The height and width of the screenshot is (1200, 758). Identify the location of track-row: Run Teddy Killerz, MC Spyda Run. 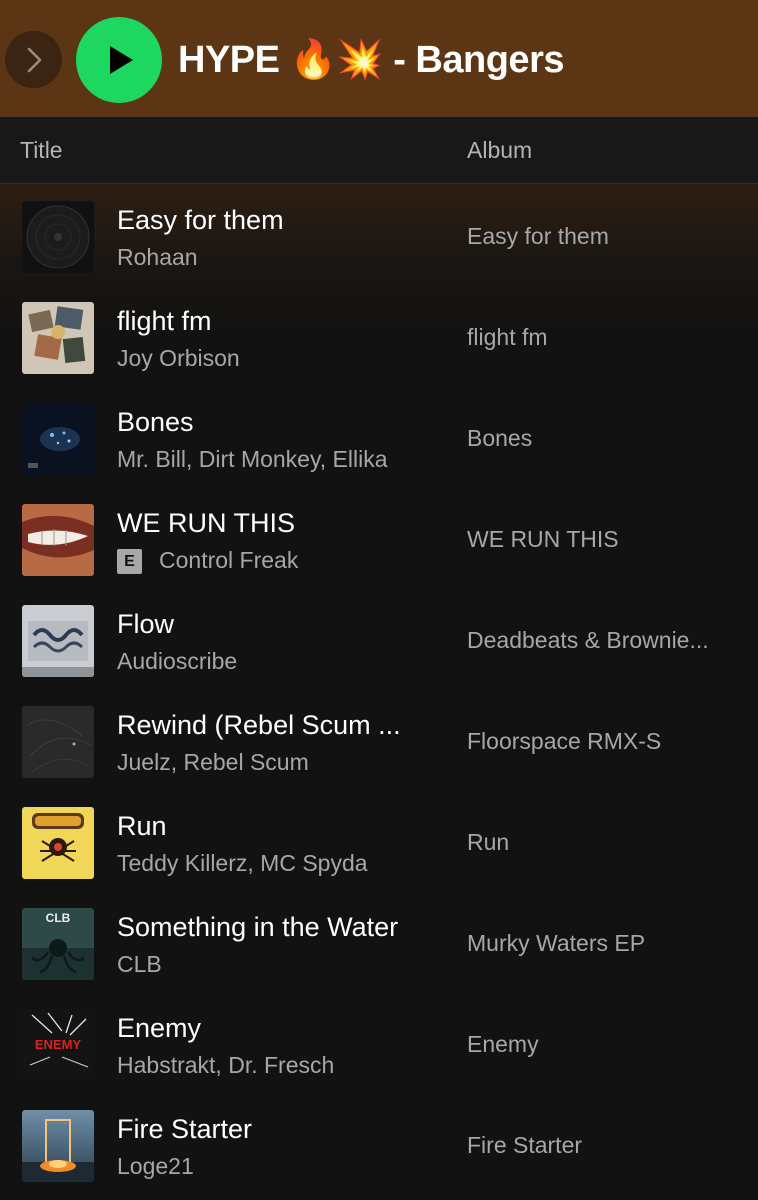
(379, 840).